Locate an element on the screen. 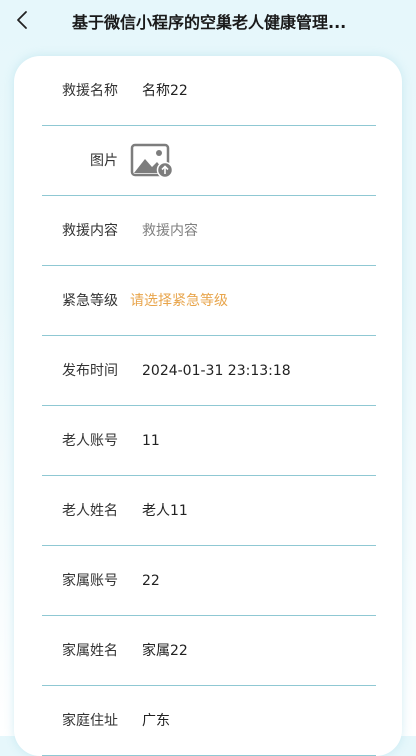 The image size is (416, 756). rescue-name-value: 名称22 is located at coordinates (165, 91).